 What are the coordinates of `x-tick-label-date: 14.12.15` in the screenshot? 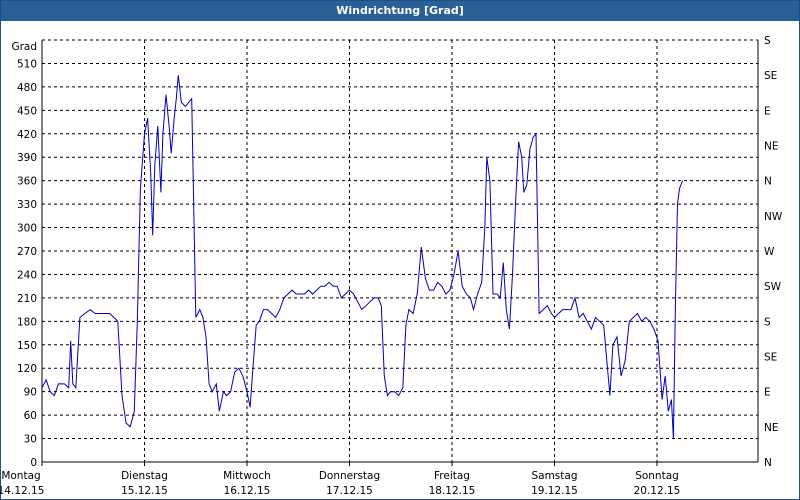 It's located at (22, 491).